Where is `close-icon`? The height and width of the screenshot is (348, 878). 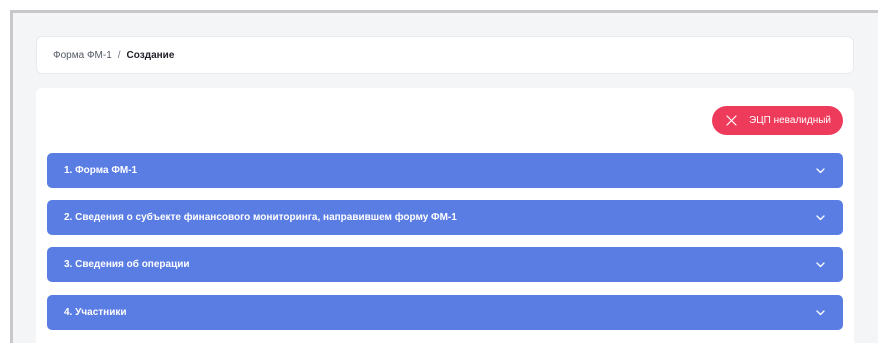 close-icon is located at coordinates (731, 120).